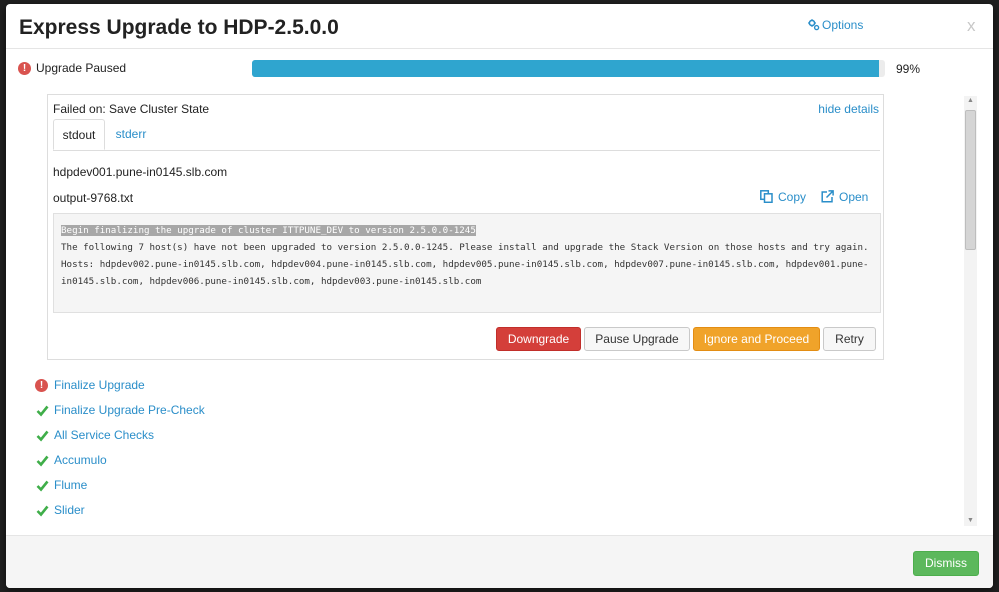  What do you see at coordinates (81, 68) in the screenshot?
I see `upgrade-status-text: Upgrade Paused` at bounding box center [81, 68].